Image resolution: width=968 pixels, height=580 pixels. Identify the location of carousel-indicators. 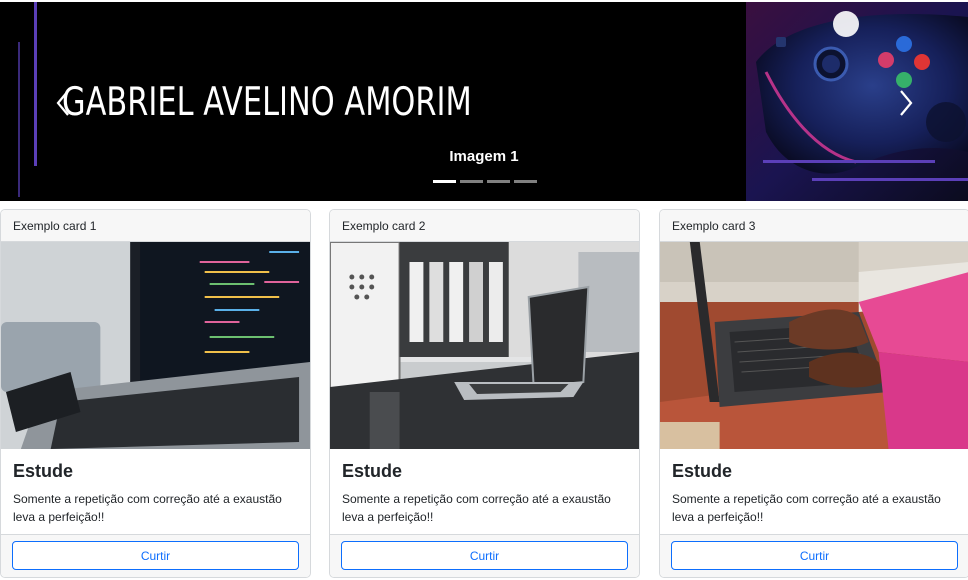
(485, 181).